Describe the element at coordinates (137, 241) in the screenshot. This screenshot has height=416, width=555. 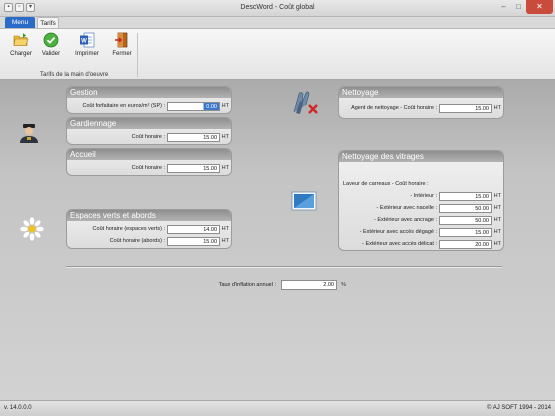
I see `espaces-abords-label: Coût horaire (abords) :` at that location.